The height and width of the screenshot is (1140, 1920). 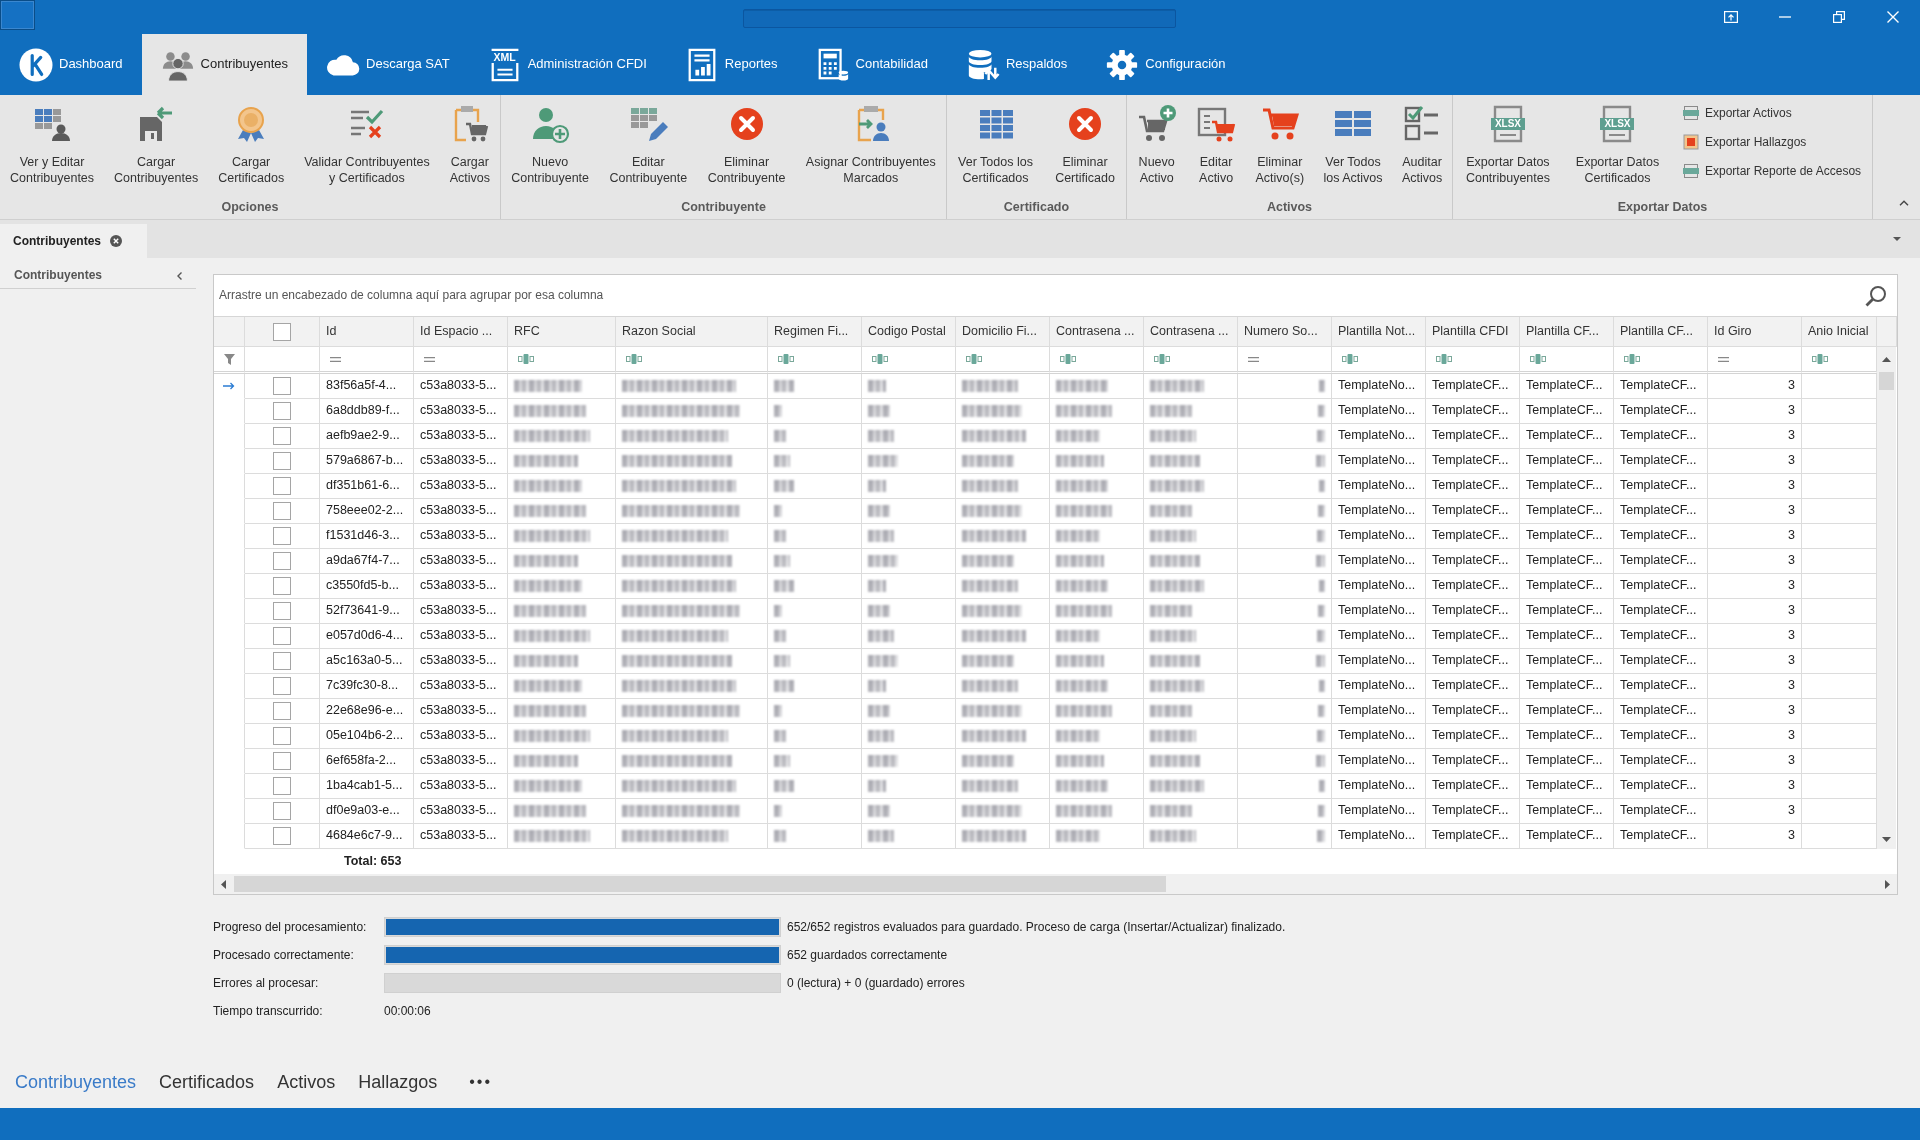 What do you see at coordinates (1745, 142) in the screenshot?
I see `ribbon-button: Exportar Hallazgos` at bounding box center [1745, 142].